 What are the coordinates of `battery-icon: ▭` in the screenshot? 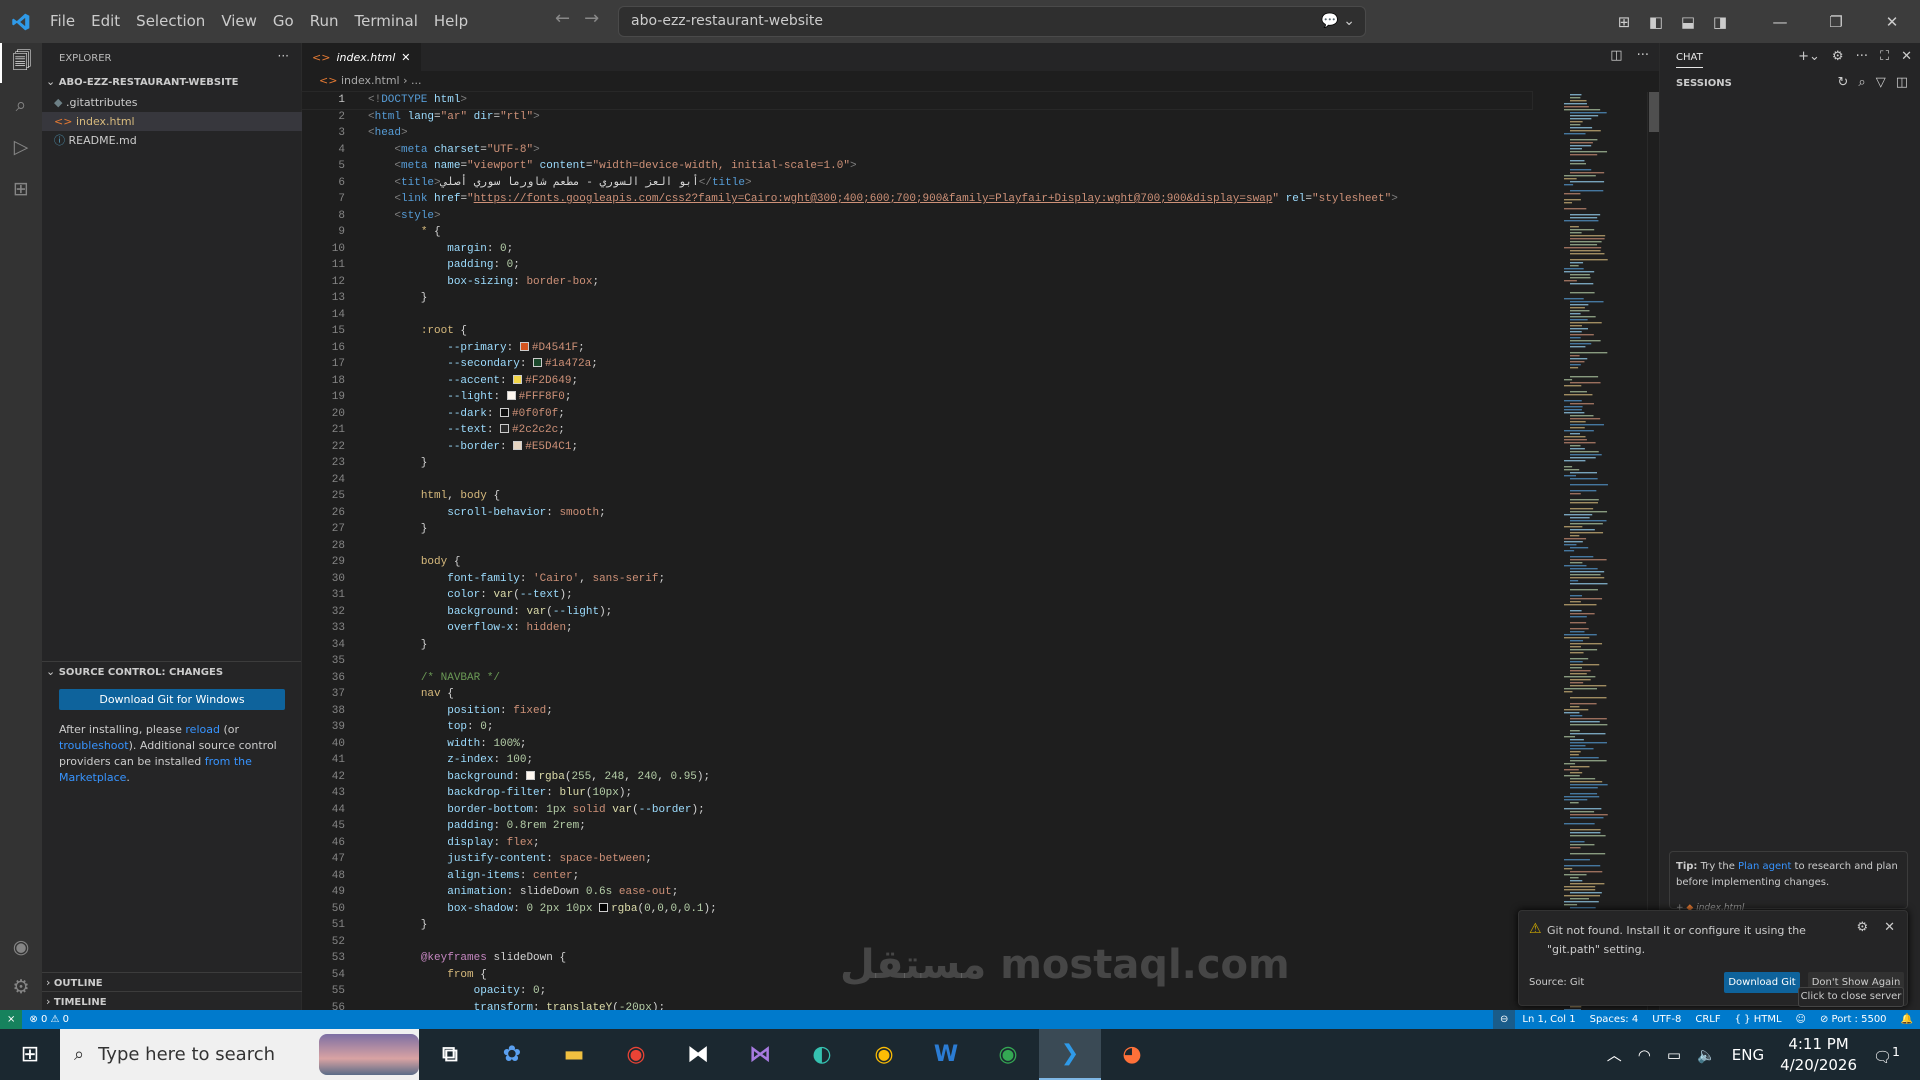 It's located at (1674, 1055).